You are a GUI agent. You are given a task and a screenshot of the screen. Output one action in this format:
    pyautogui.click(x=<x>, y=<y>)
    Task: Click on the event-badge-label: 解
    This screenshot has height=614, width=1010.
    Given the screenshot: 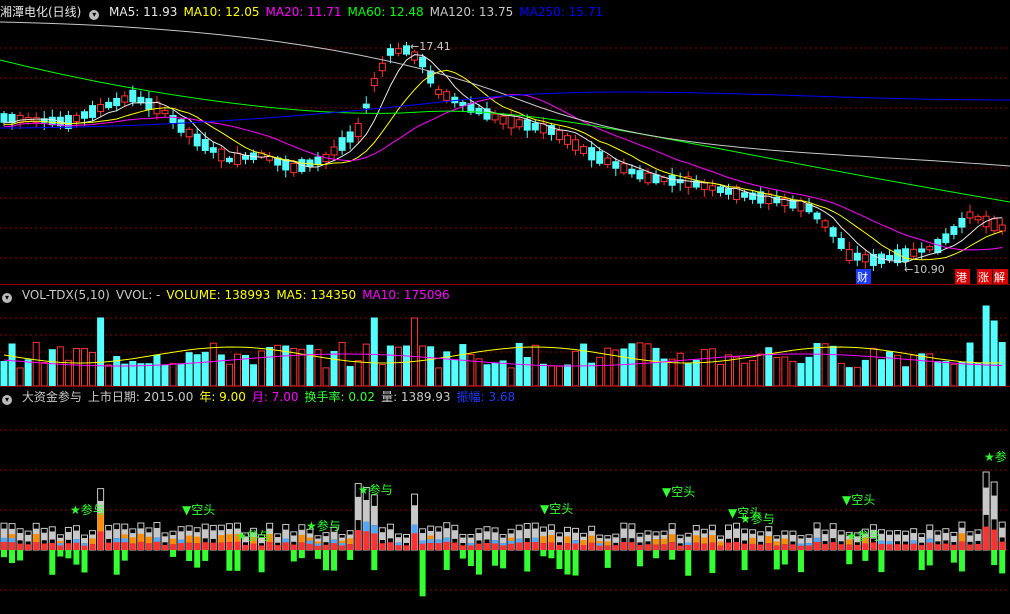 What is the action you would take?
    pyautogui.click(x=999, y=277)
    